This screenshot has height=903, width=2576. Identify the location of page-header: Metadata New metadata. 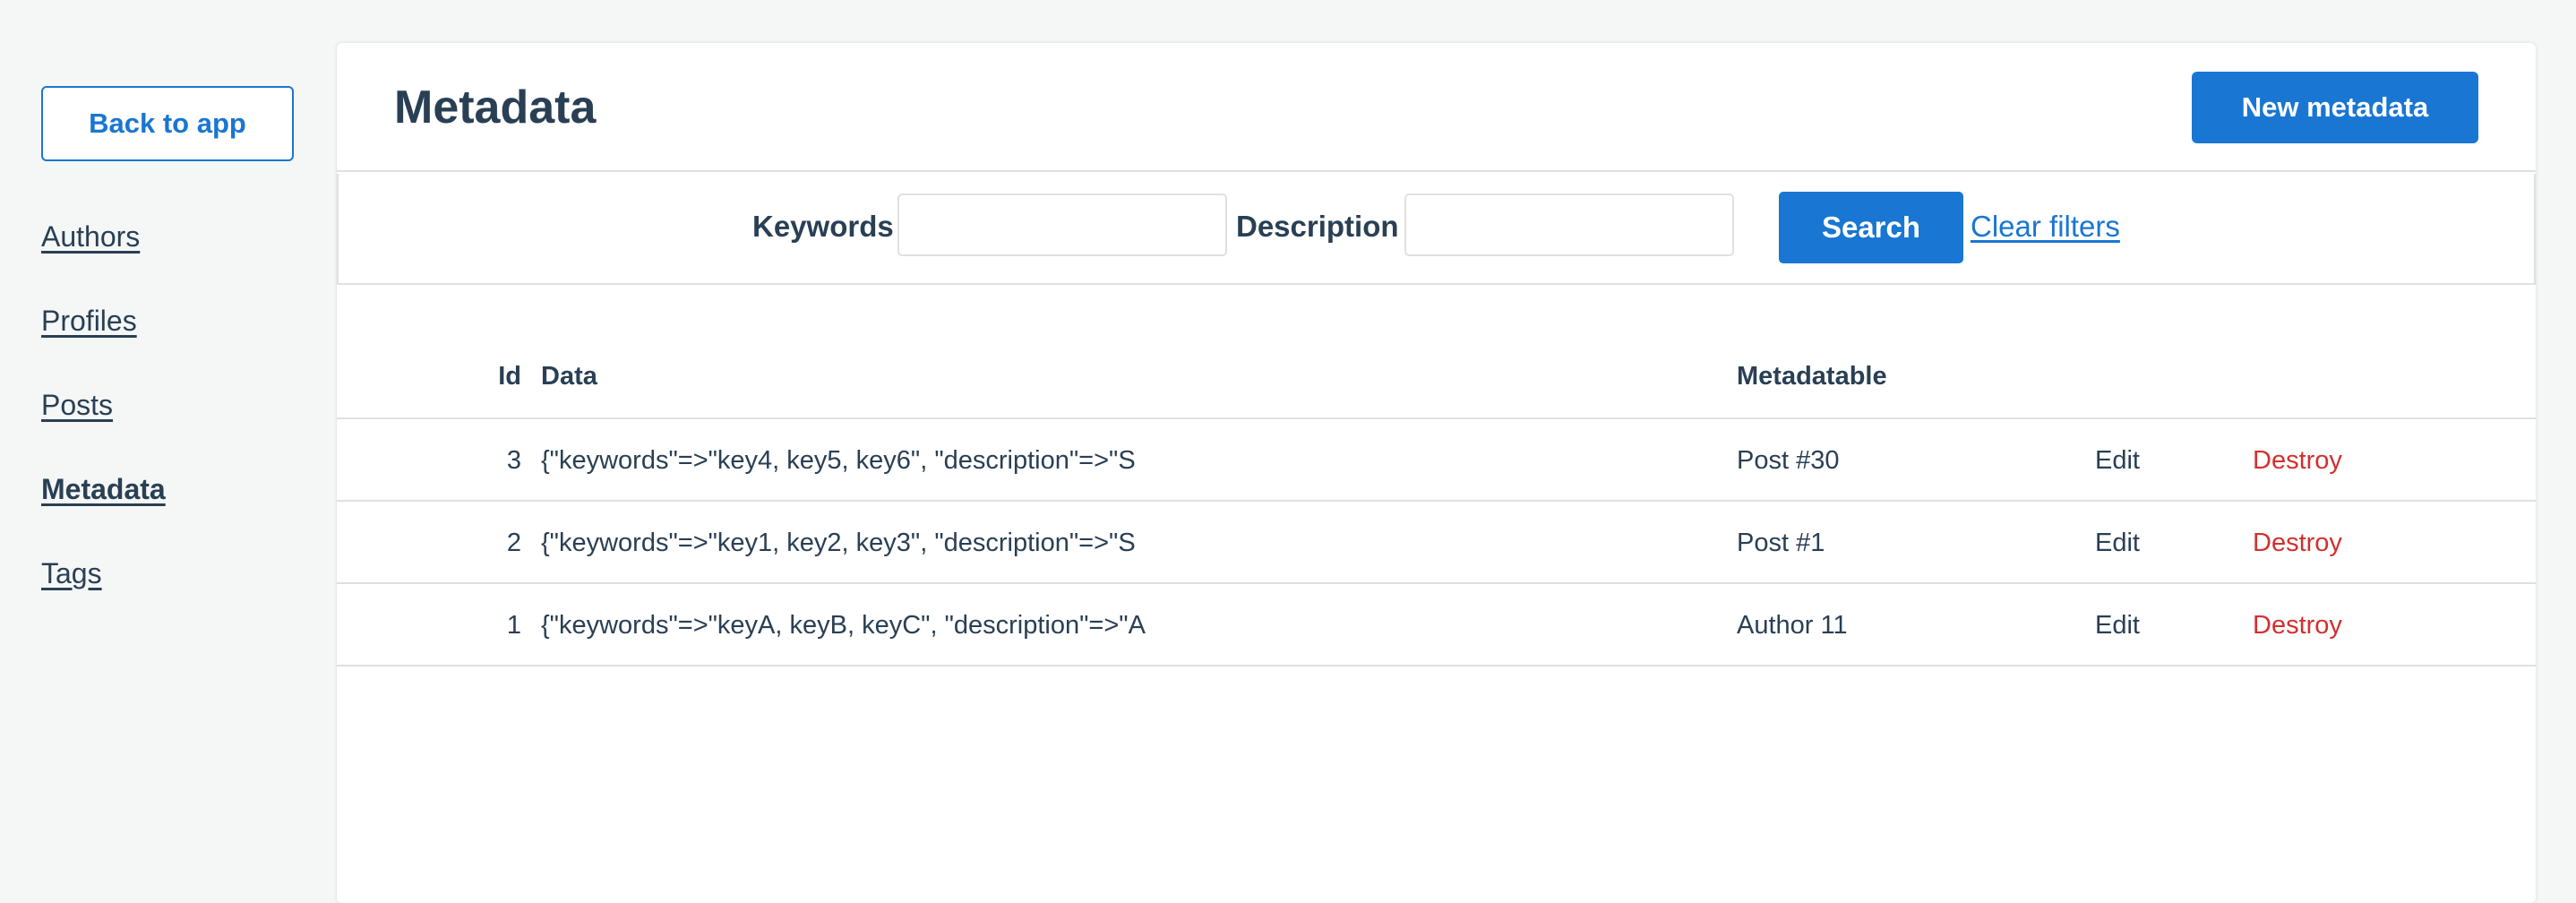
(1436, 107).